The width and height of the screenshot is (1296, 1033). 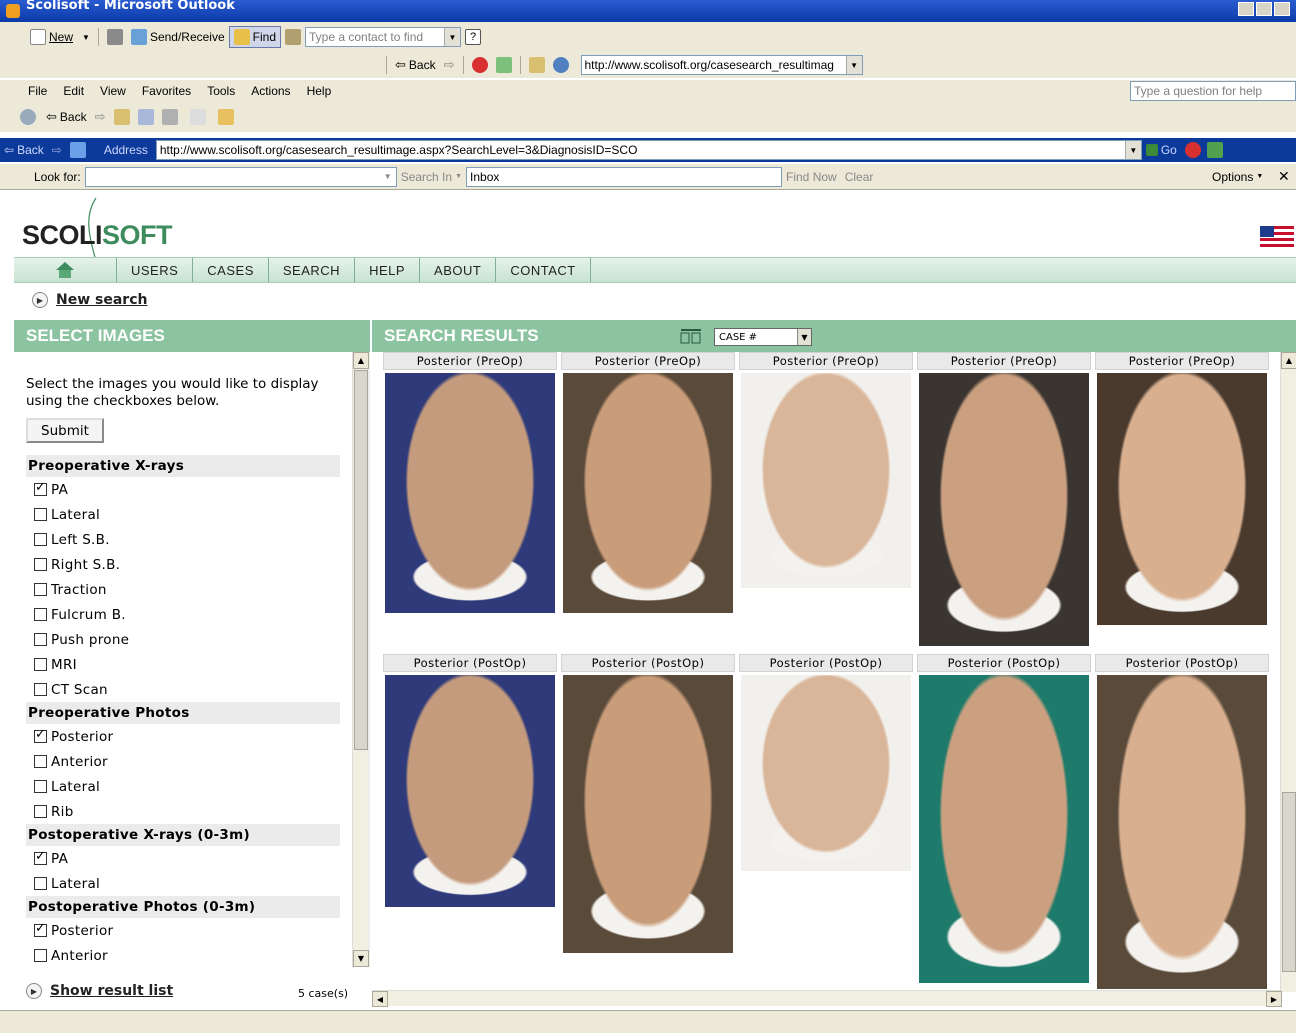 What do you see at coordinates (113, 91) in the screenshot?
I see `menu-view: View` at bounding box center [113, 91].